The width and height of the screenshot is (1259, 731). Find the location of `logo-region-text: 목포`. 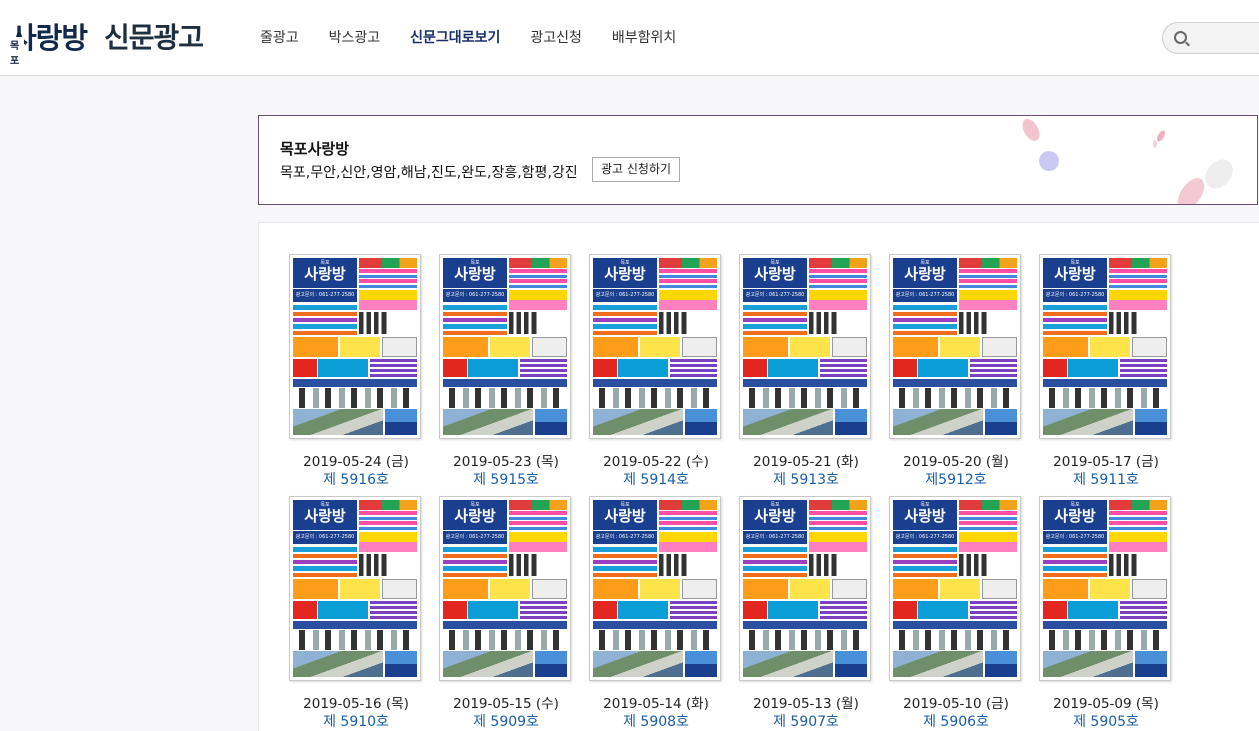

logo-region-text: 목포 is located at coordinates (17, 52).